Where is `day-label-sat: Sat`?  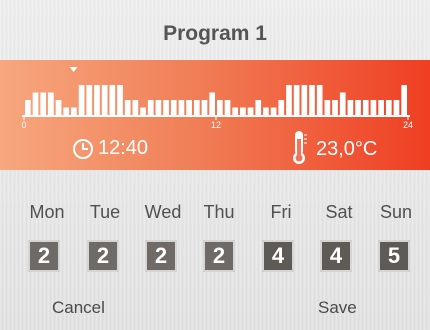 day-label-sat: Sat is located at coordinates (339, 212).